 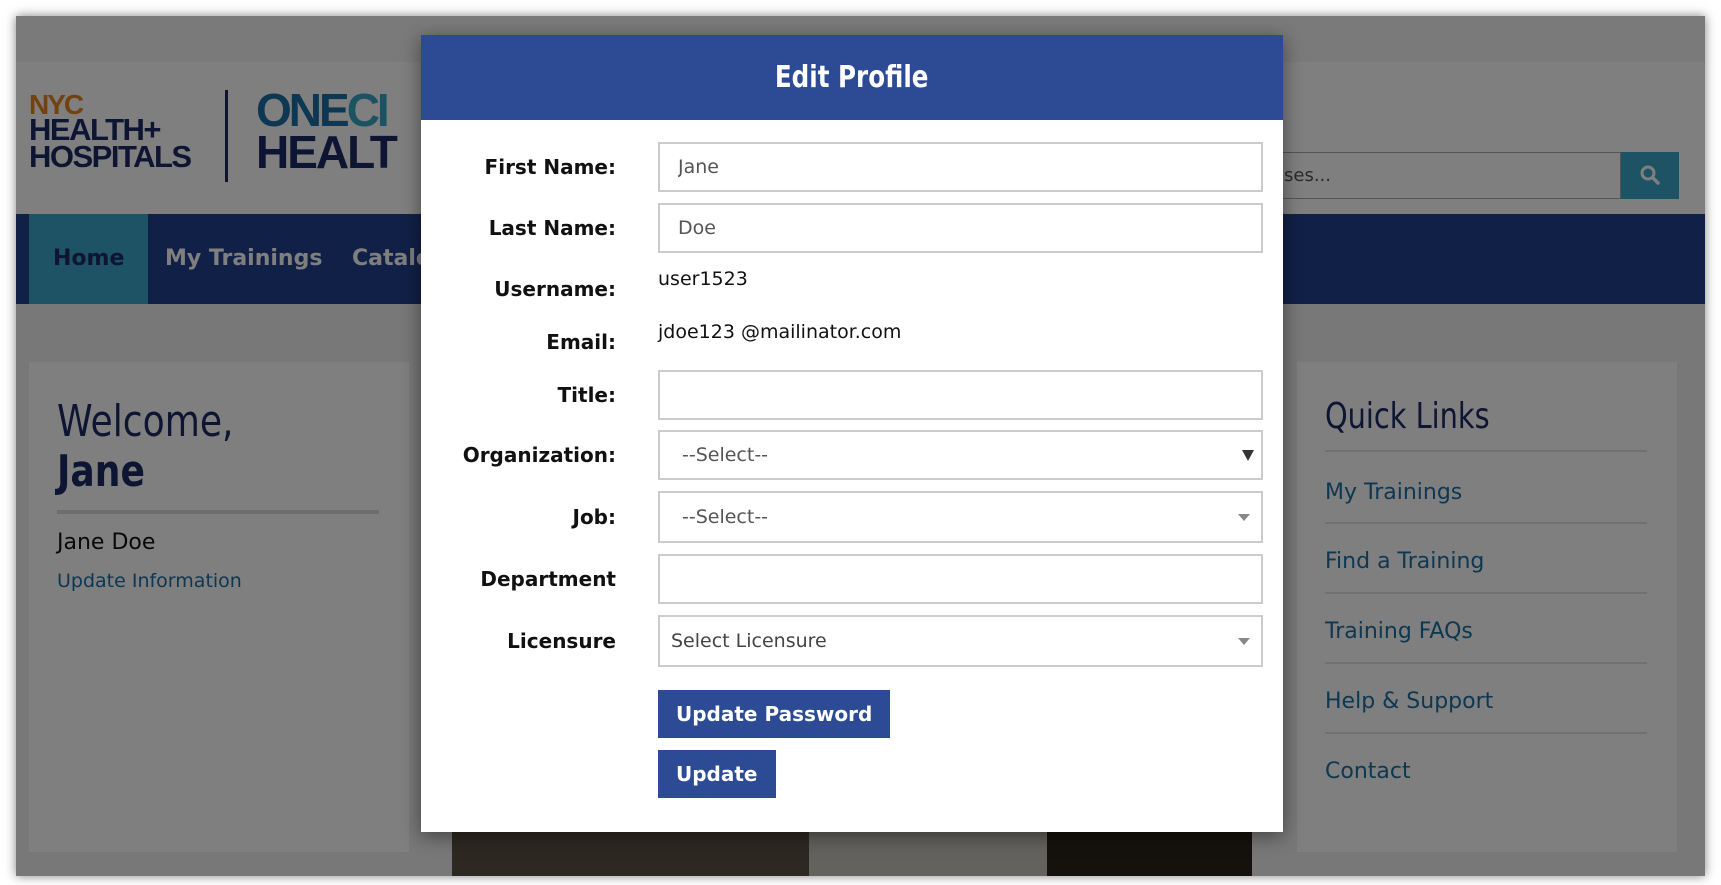 I want to click on username-label: Username:, so click(x=555, y=289).